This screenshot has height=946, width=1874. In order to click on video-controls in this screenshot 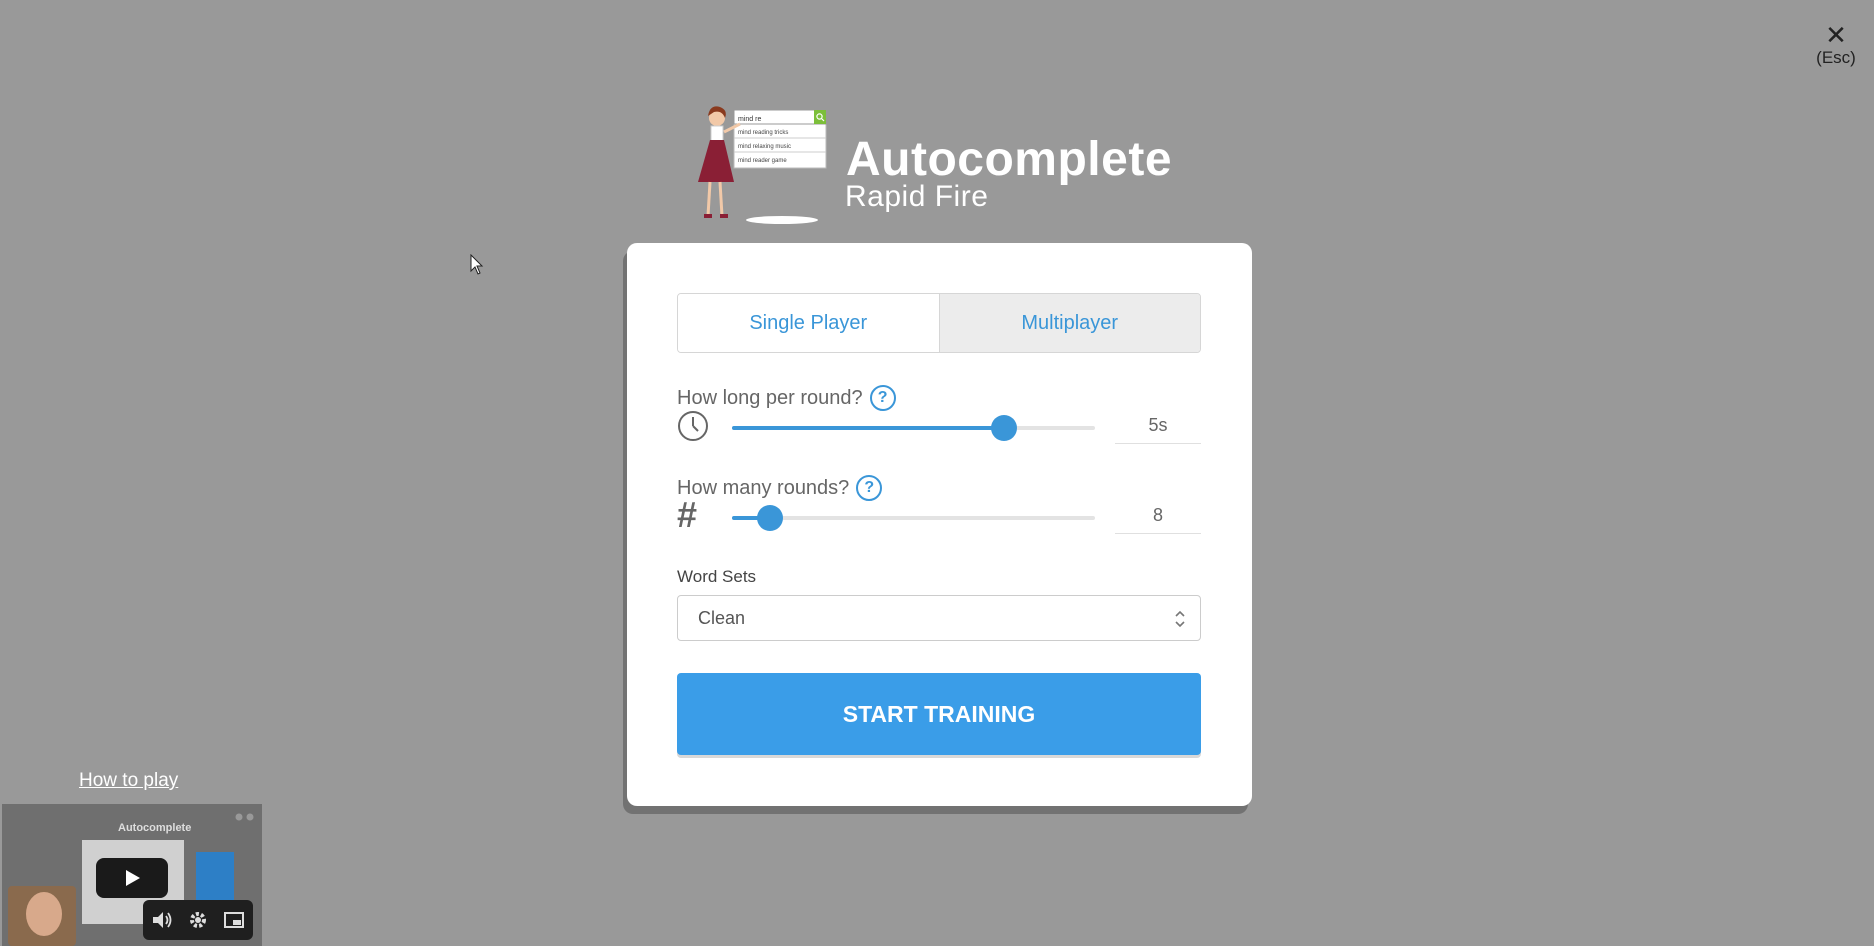, I will do `click(198, 920)`.